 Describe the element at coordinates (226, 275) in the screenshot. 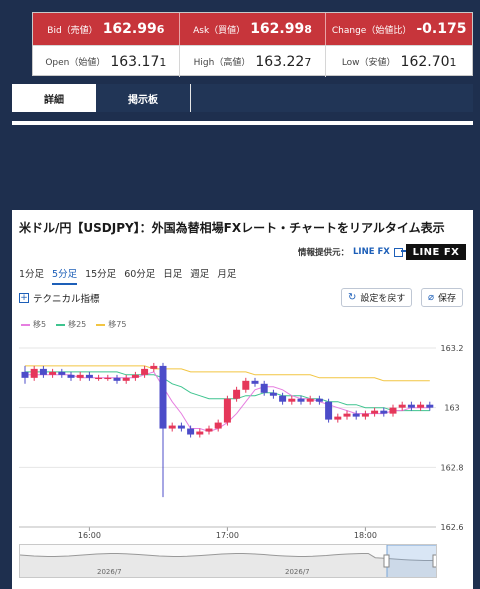

I see `period-tab: 月足` at that location.